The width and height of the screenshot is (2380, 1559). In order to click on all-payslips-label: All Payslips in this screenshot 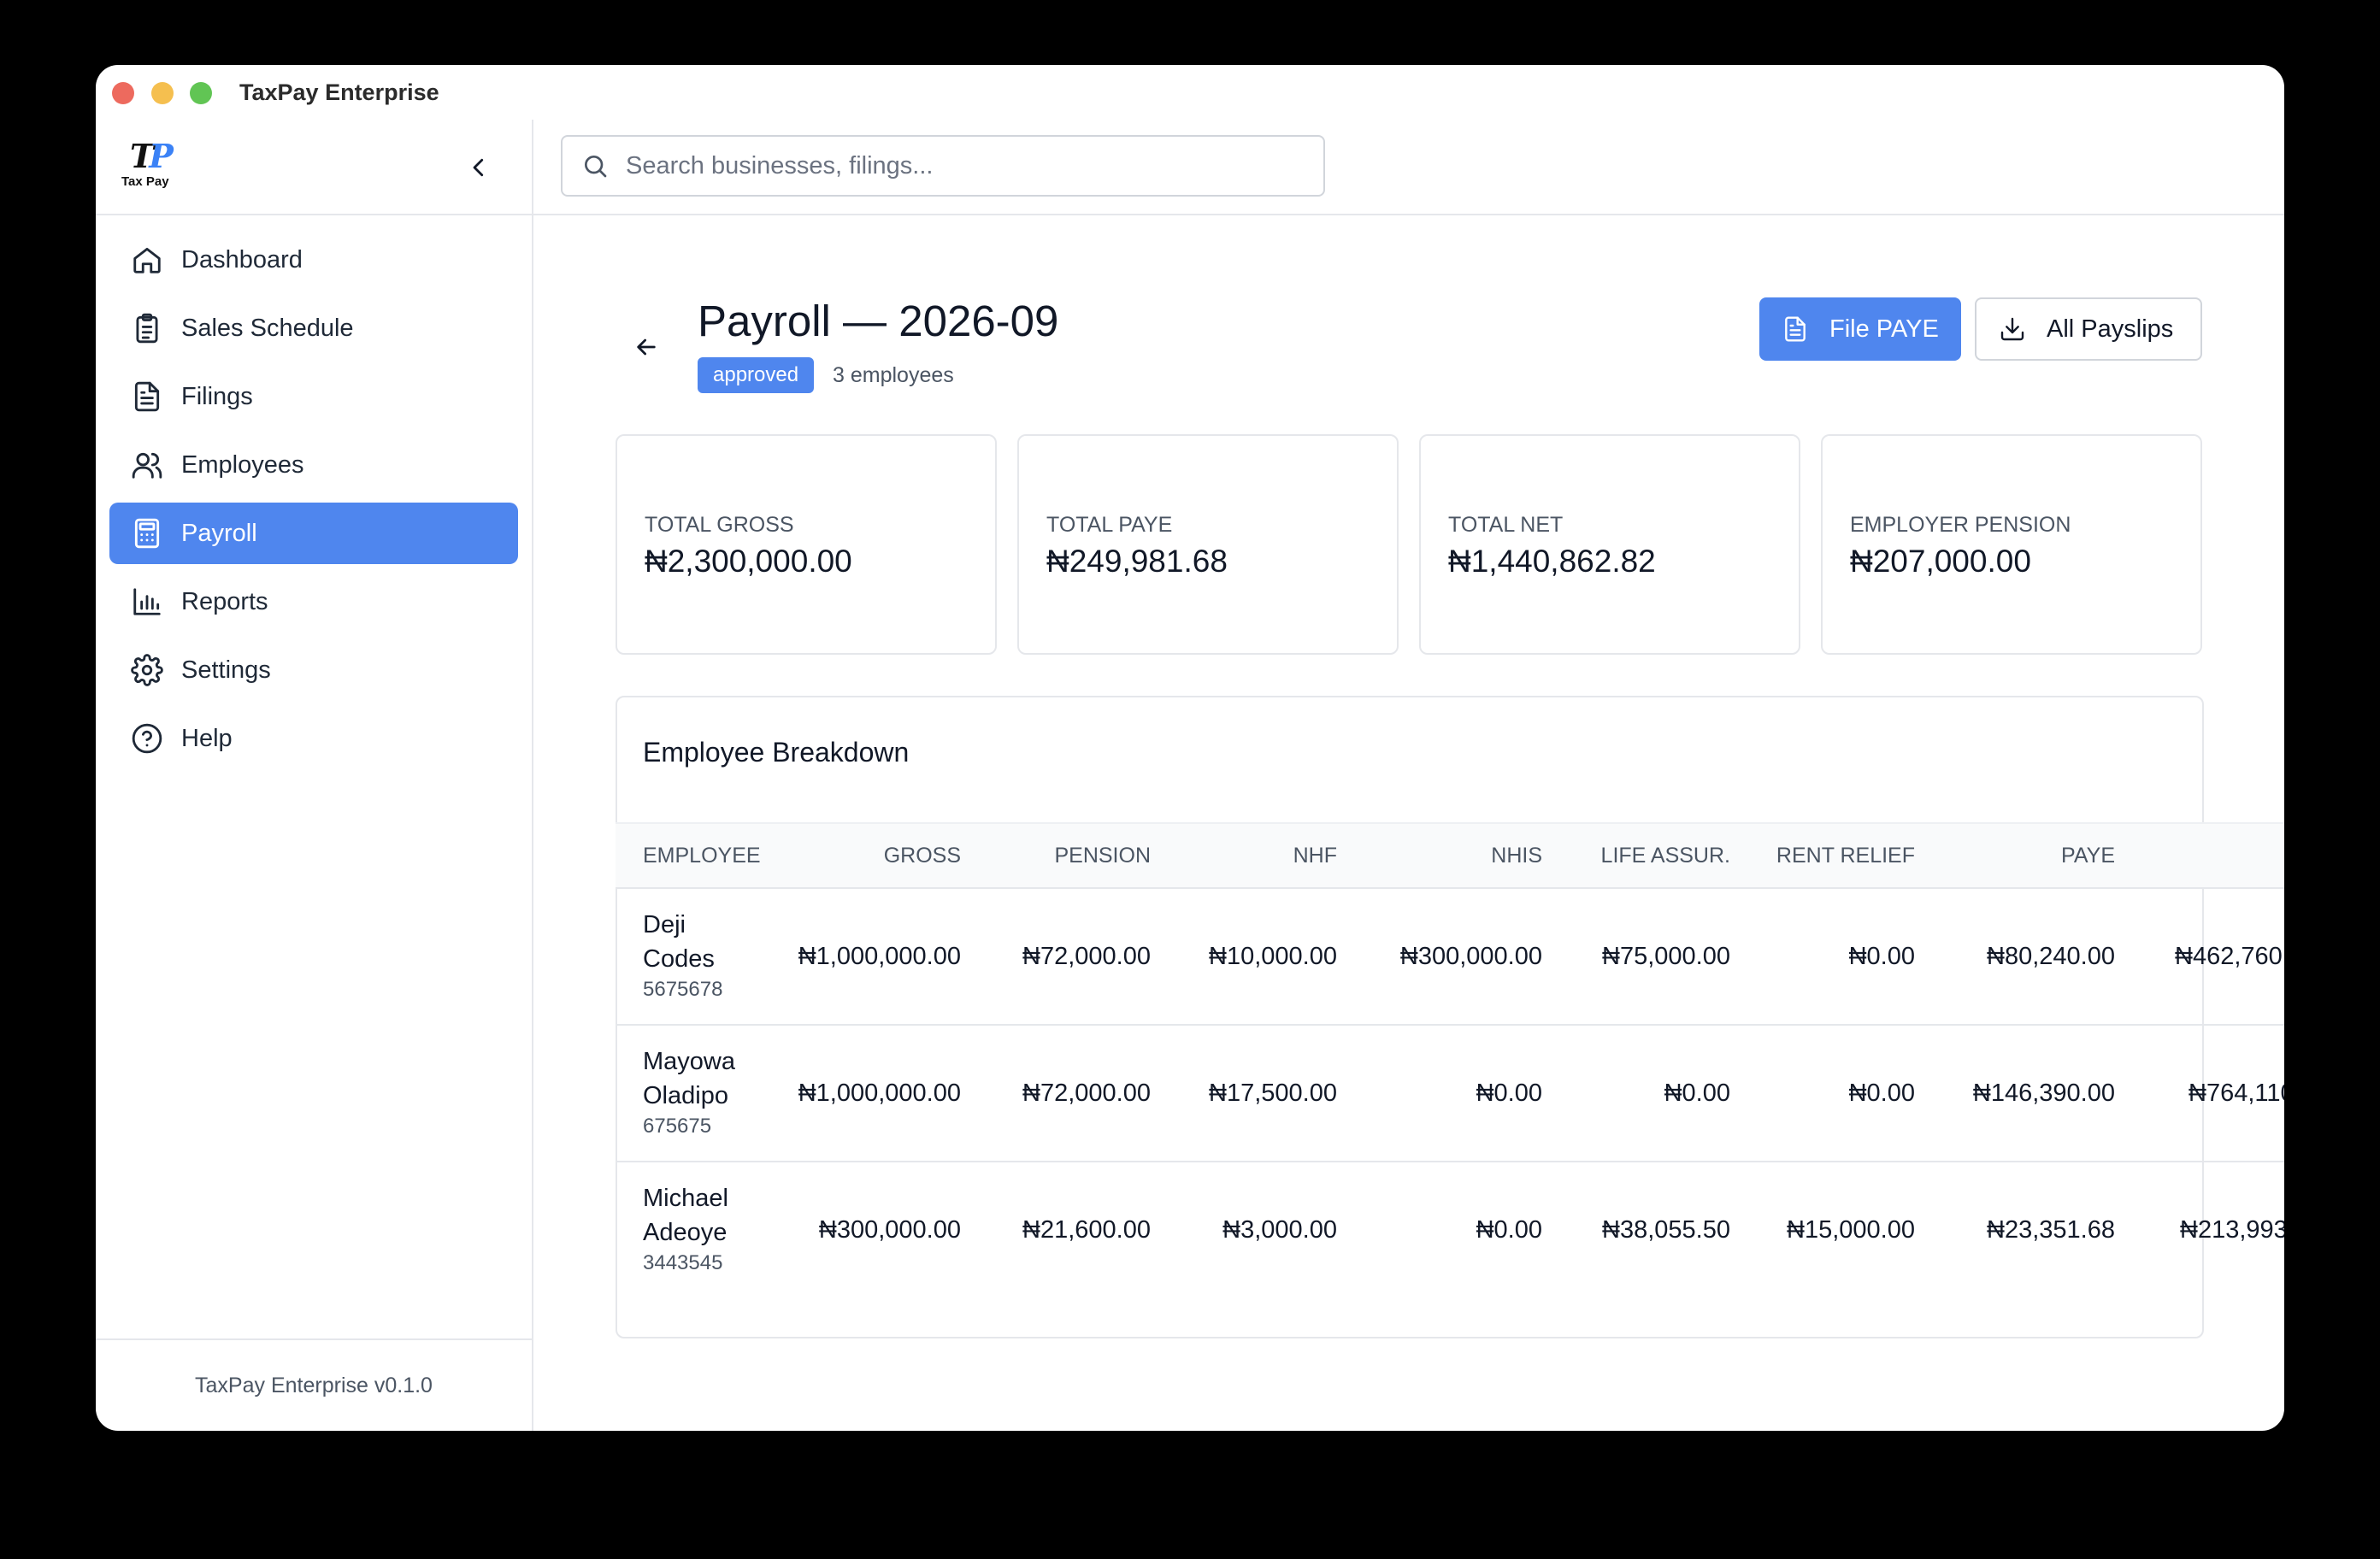, I will do `click(2111, 329)`.